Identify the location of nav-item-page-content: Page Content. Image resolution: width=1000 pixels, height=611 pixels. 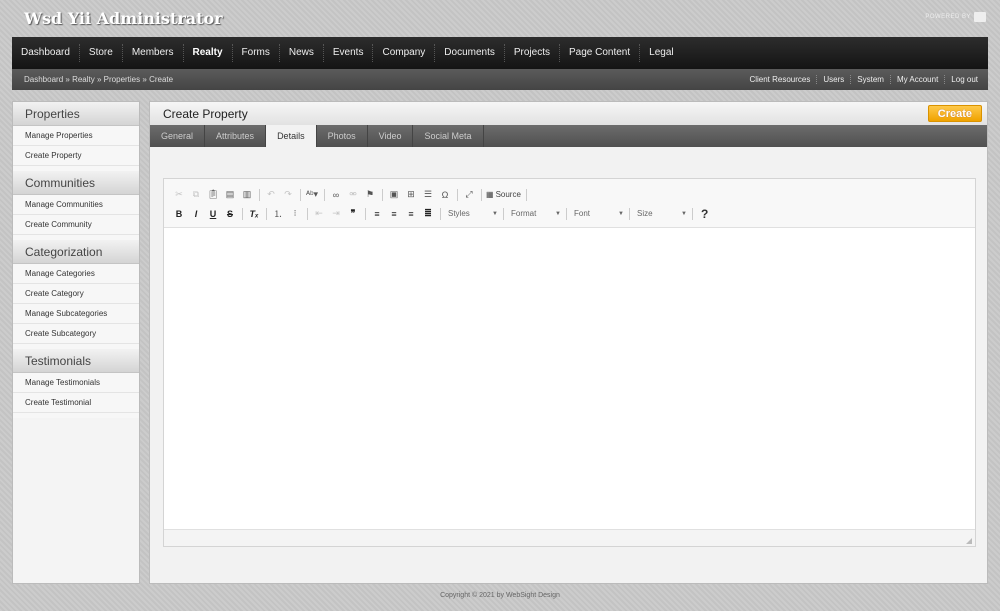
(600, 53).